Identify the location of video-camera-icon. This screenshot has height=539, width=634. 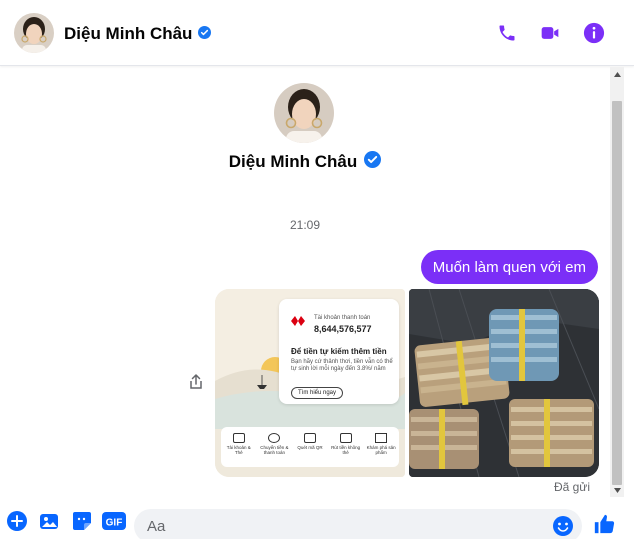
(550, 33).